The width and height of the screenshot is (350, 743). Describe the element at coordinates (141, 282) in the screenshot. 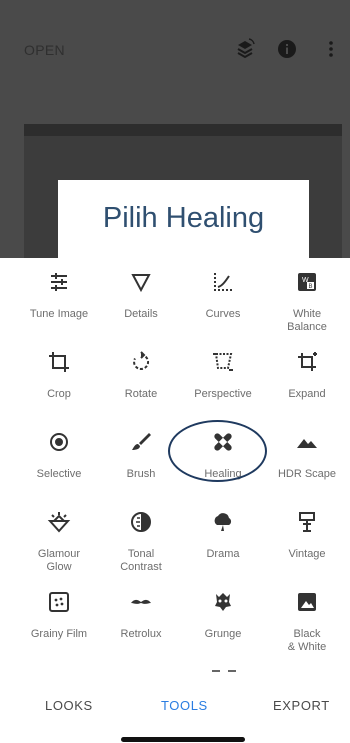

I see `details-icon` at that location.